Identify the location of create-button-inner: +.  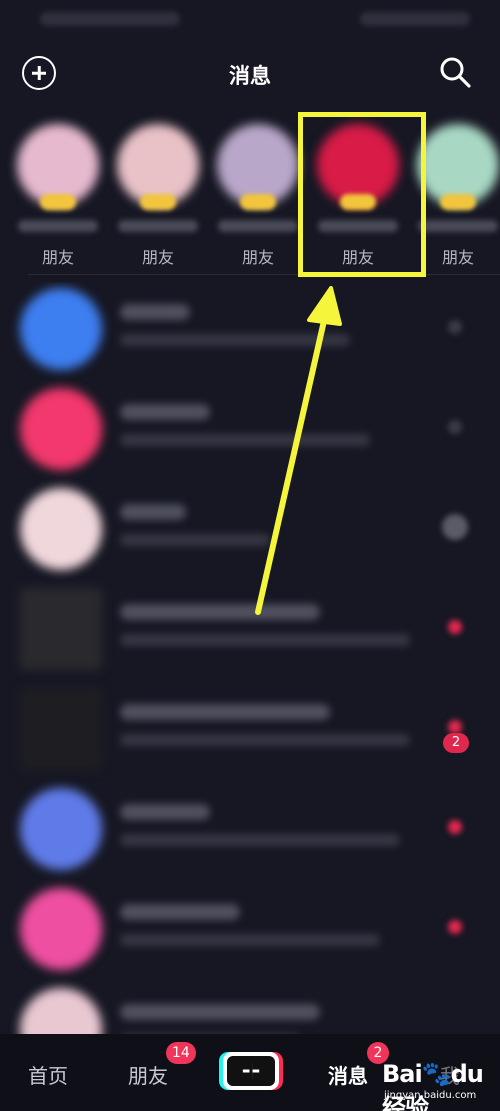
(251, 1071).